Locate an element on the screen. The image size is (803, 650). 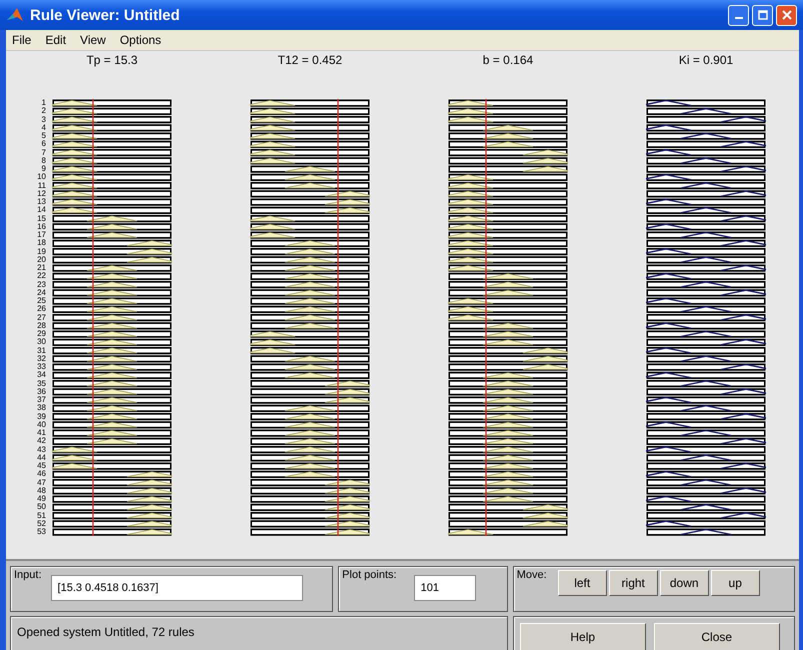
rule-number: 50 is located at coordinates (41, 507).